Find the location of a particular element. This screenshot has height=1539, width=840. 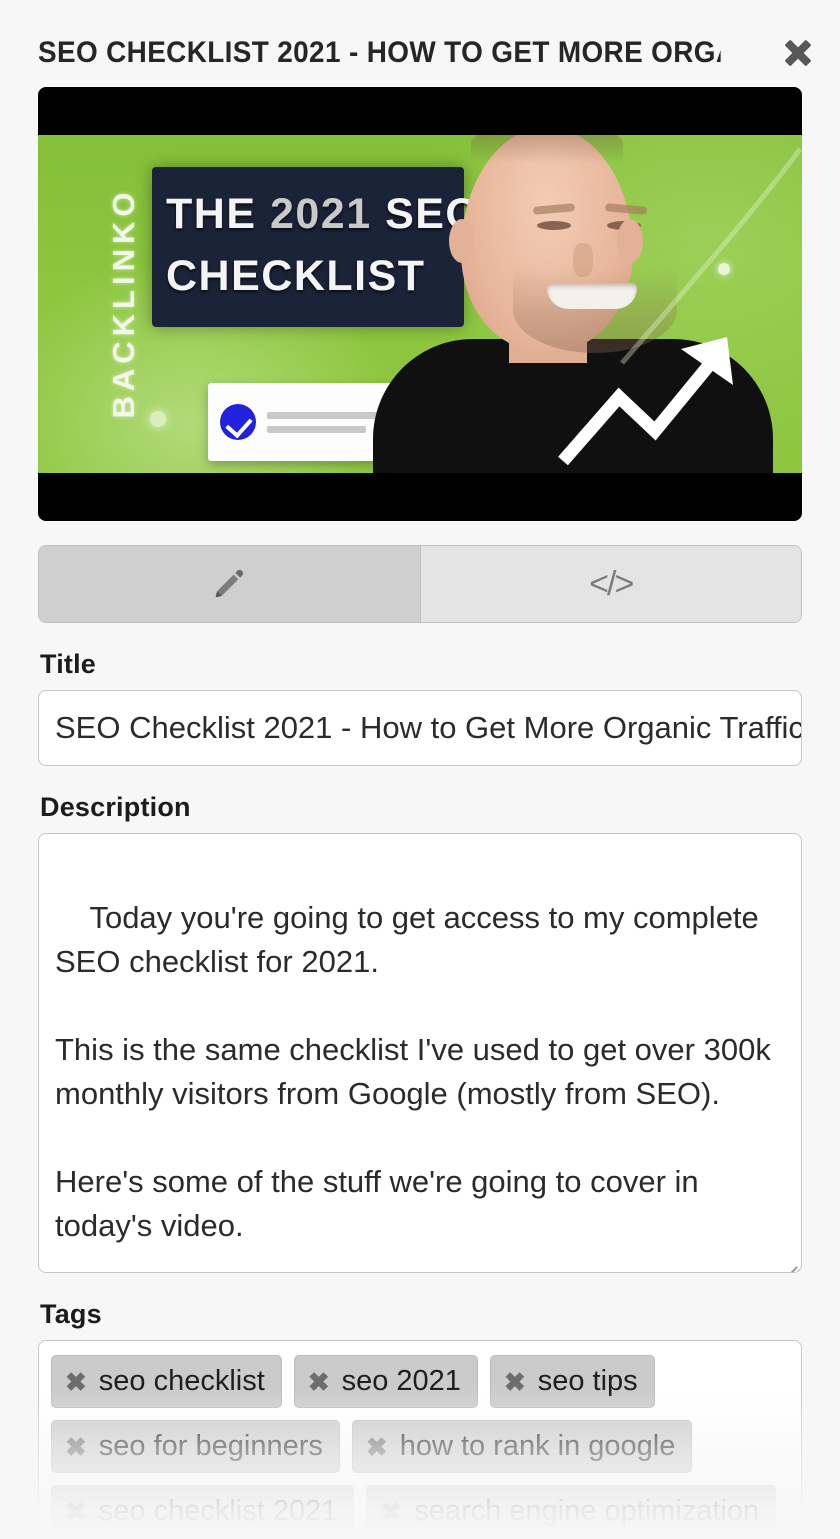

tag-chip: ✖ seo 2021 is located at coordinates (385, 1381).